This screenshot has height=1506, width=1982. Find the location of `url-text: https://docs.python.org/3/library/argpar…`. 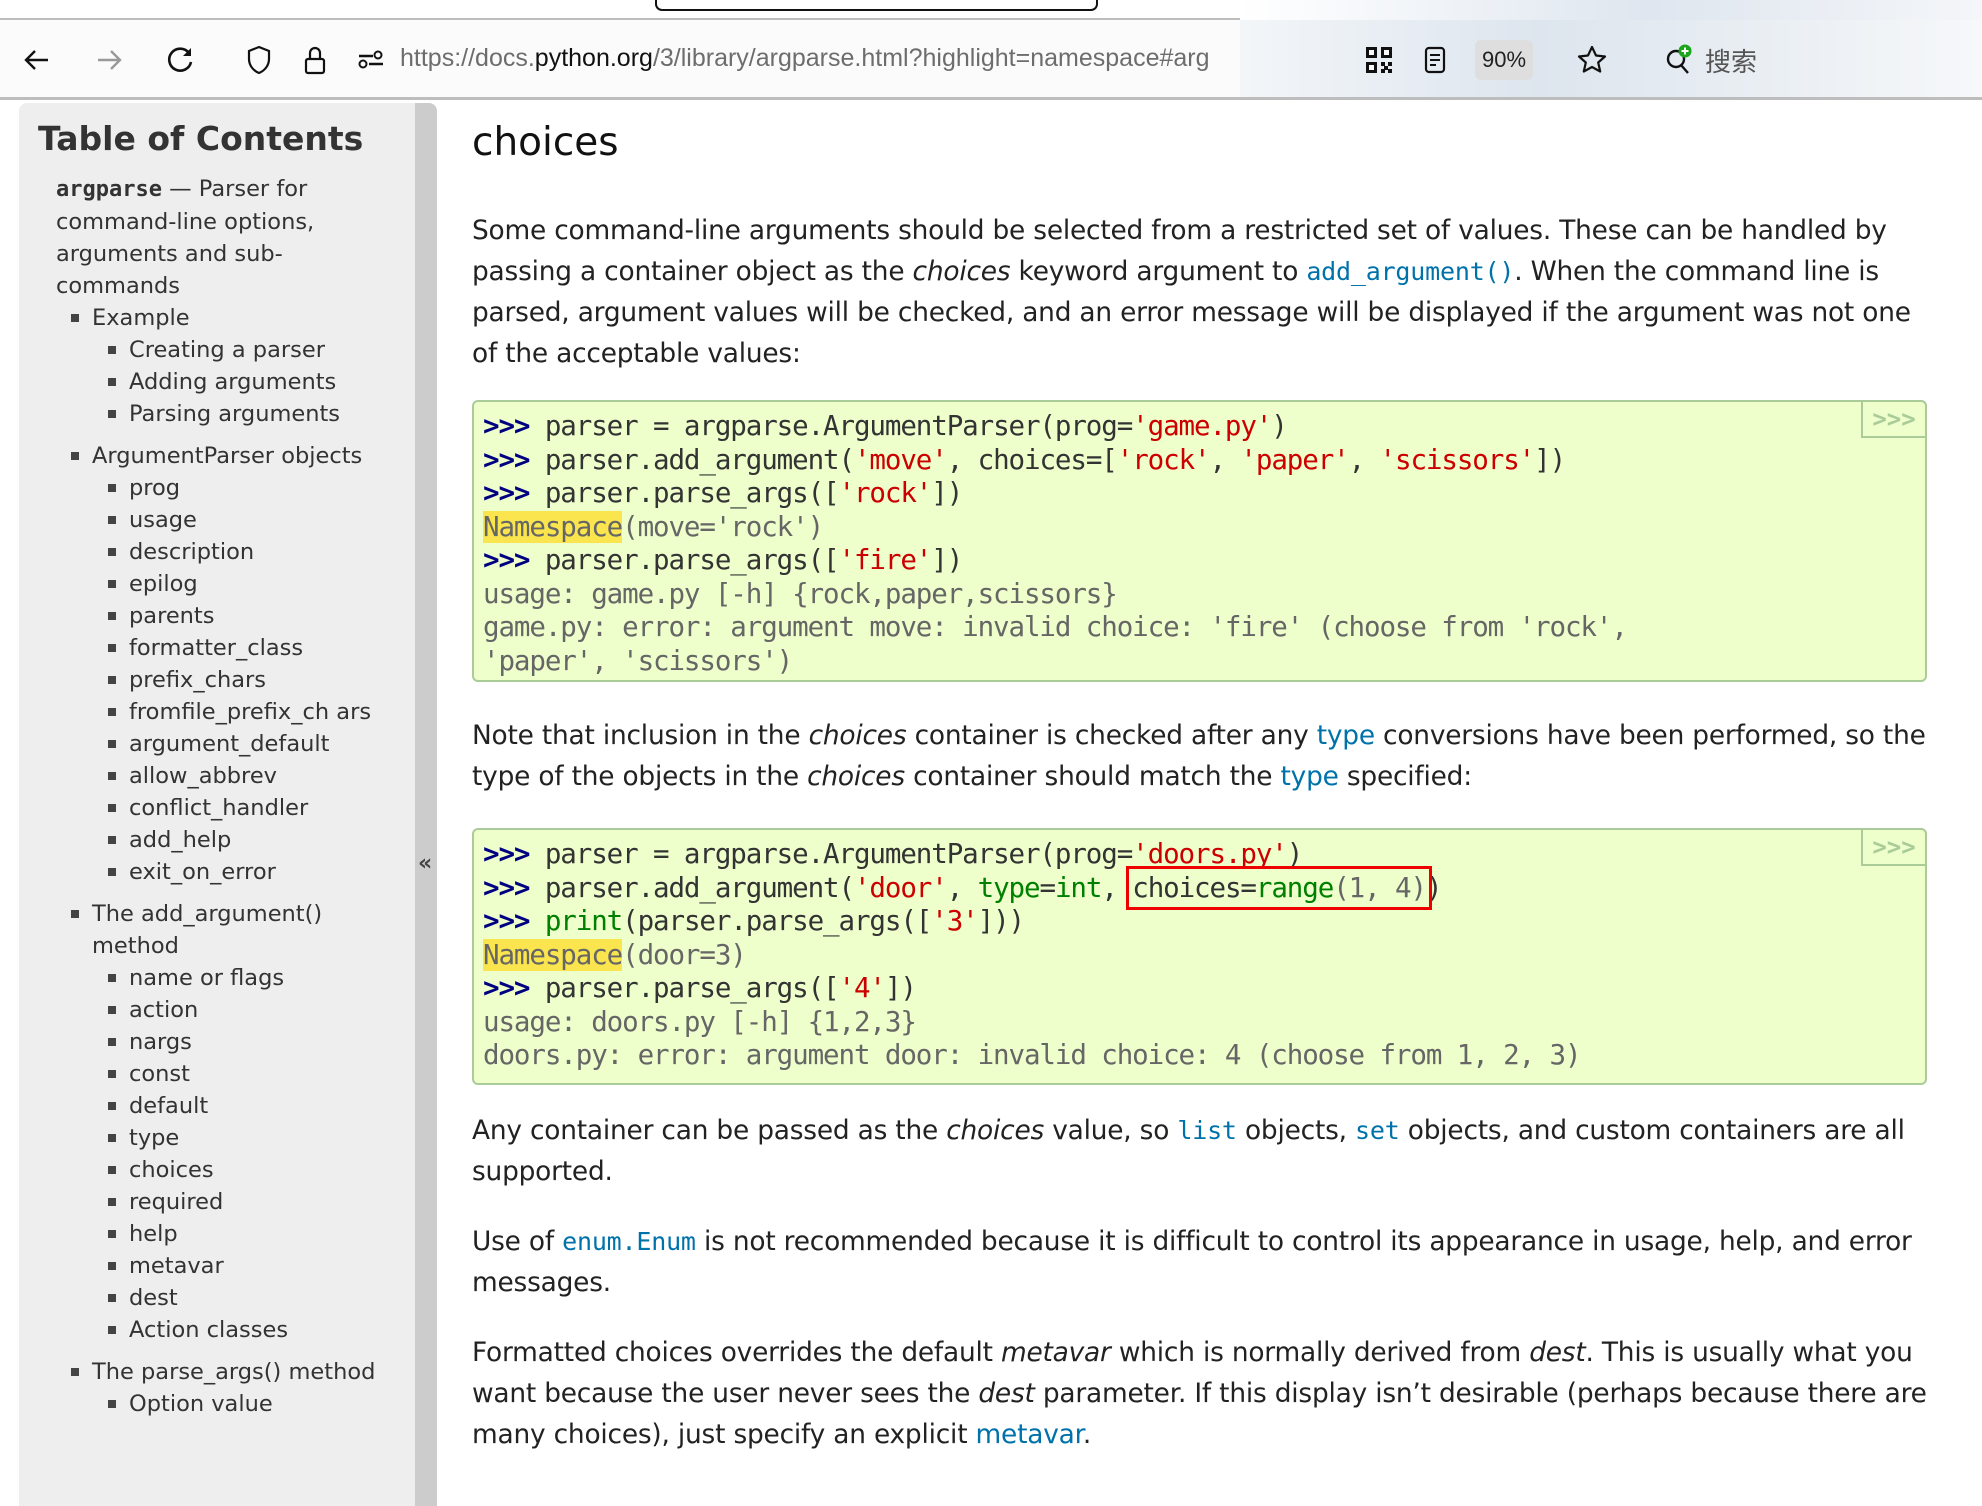

url-text: https://docs.python.org/3/library/argpar… is located at coordinates (875, 58).